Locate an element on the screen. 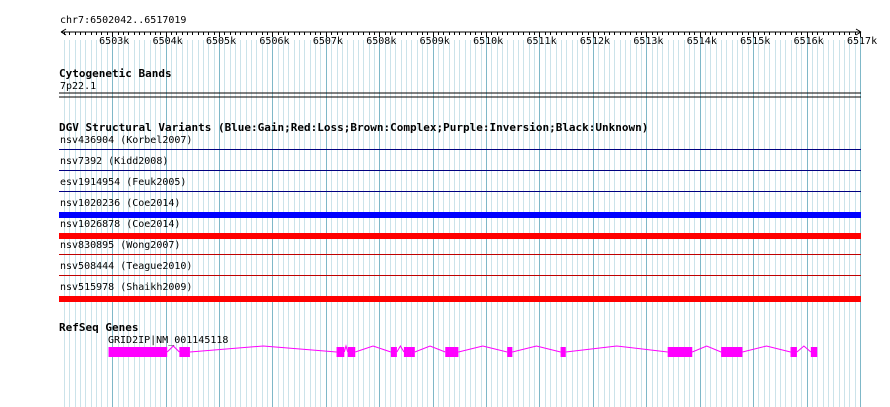  dgv-variant-label: nsv830895 (Wong2007) is located at coordinates (120, 245).